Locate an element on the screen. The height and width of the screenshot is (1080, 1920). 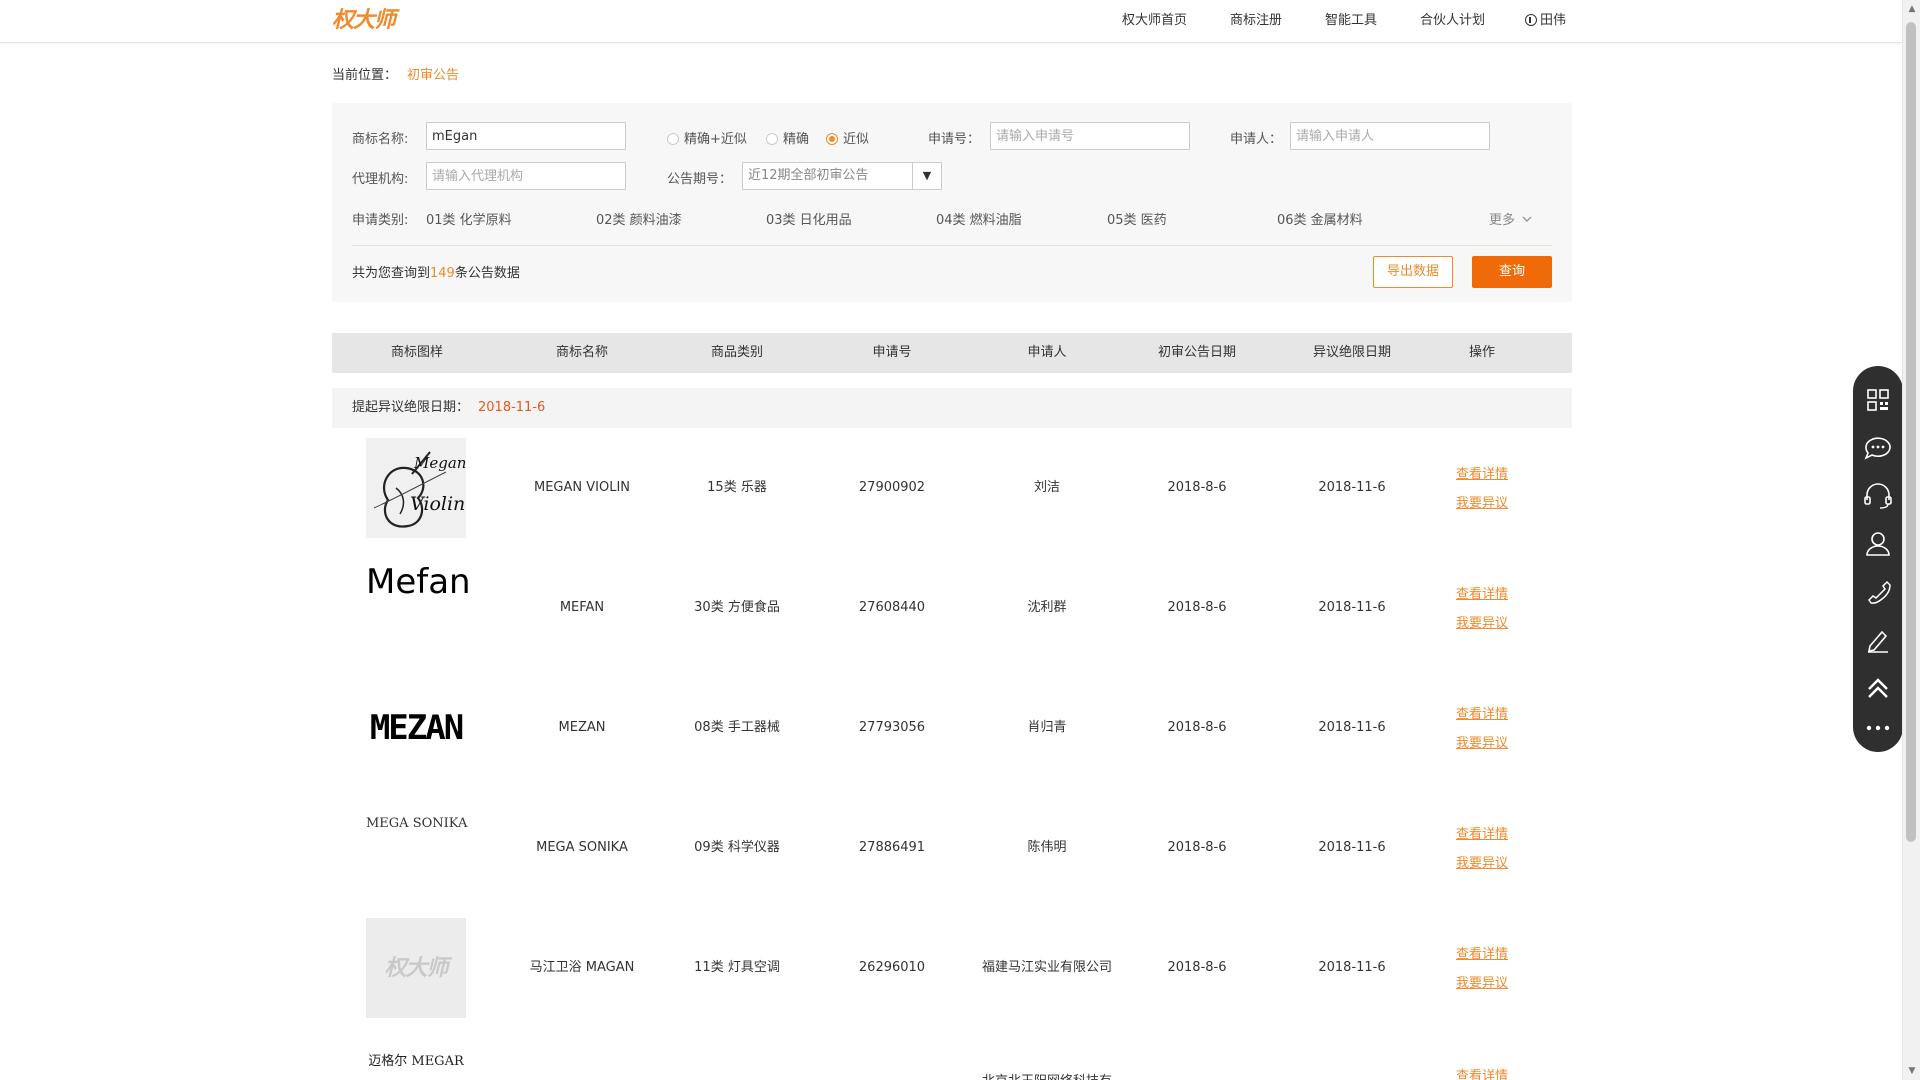
scroll-down-arrow-icon: ▼ is located at coordinates (1911, 1071).